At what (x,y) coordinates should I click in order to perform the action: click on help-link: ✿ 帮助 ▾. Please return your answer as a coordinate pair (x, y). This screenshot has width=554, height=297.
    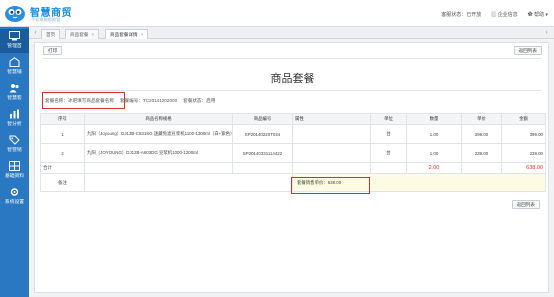
    Looking at the image, I should click on (538, 14).